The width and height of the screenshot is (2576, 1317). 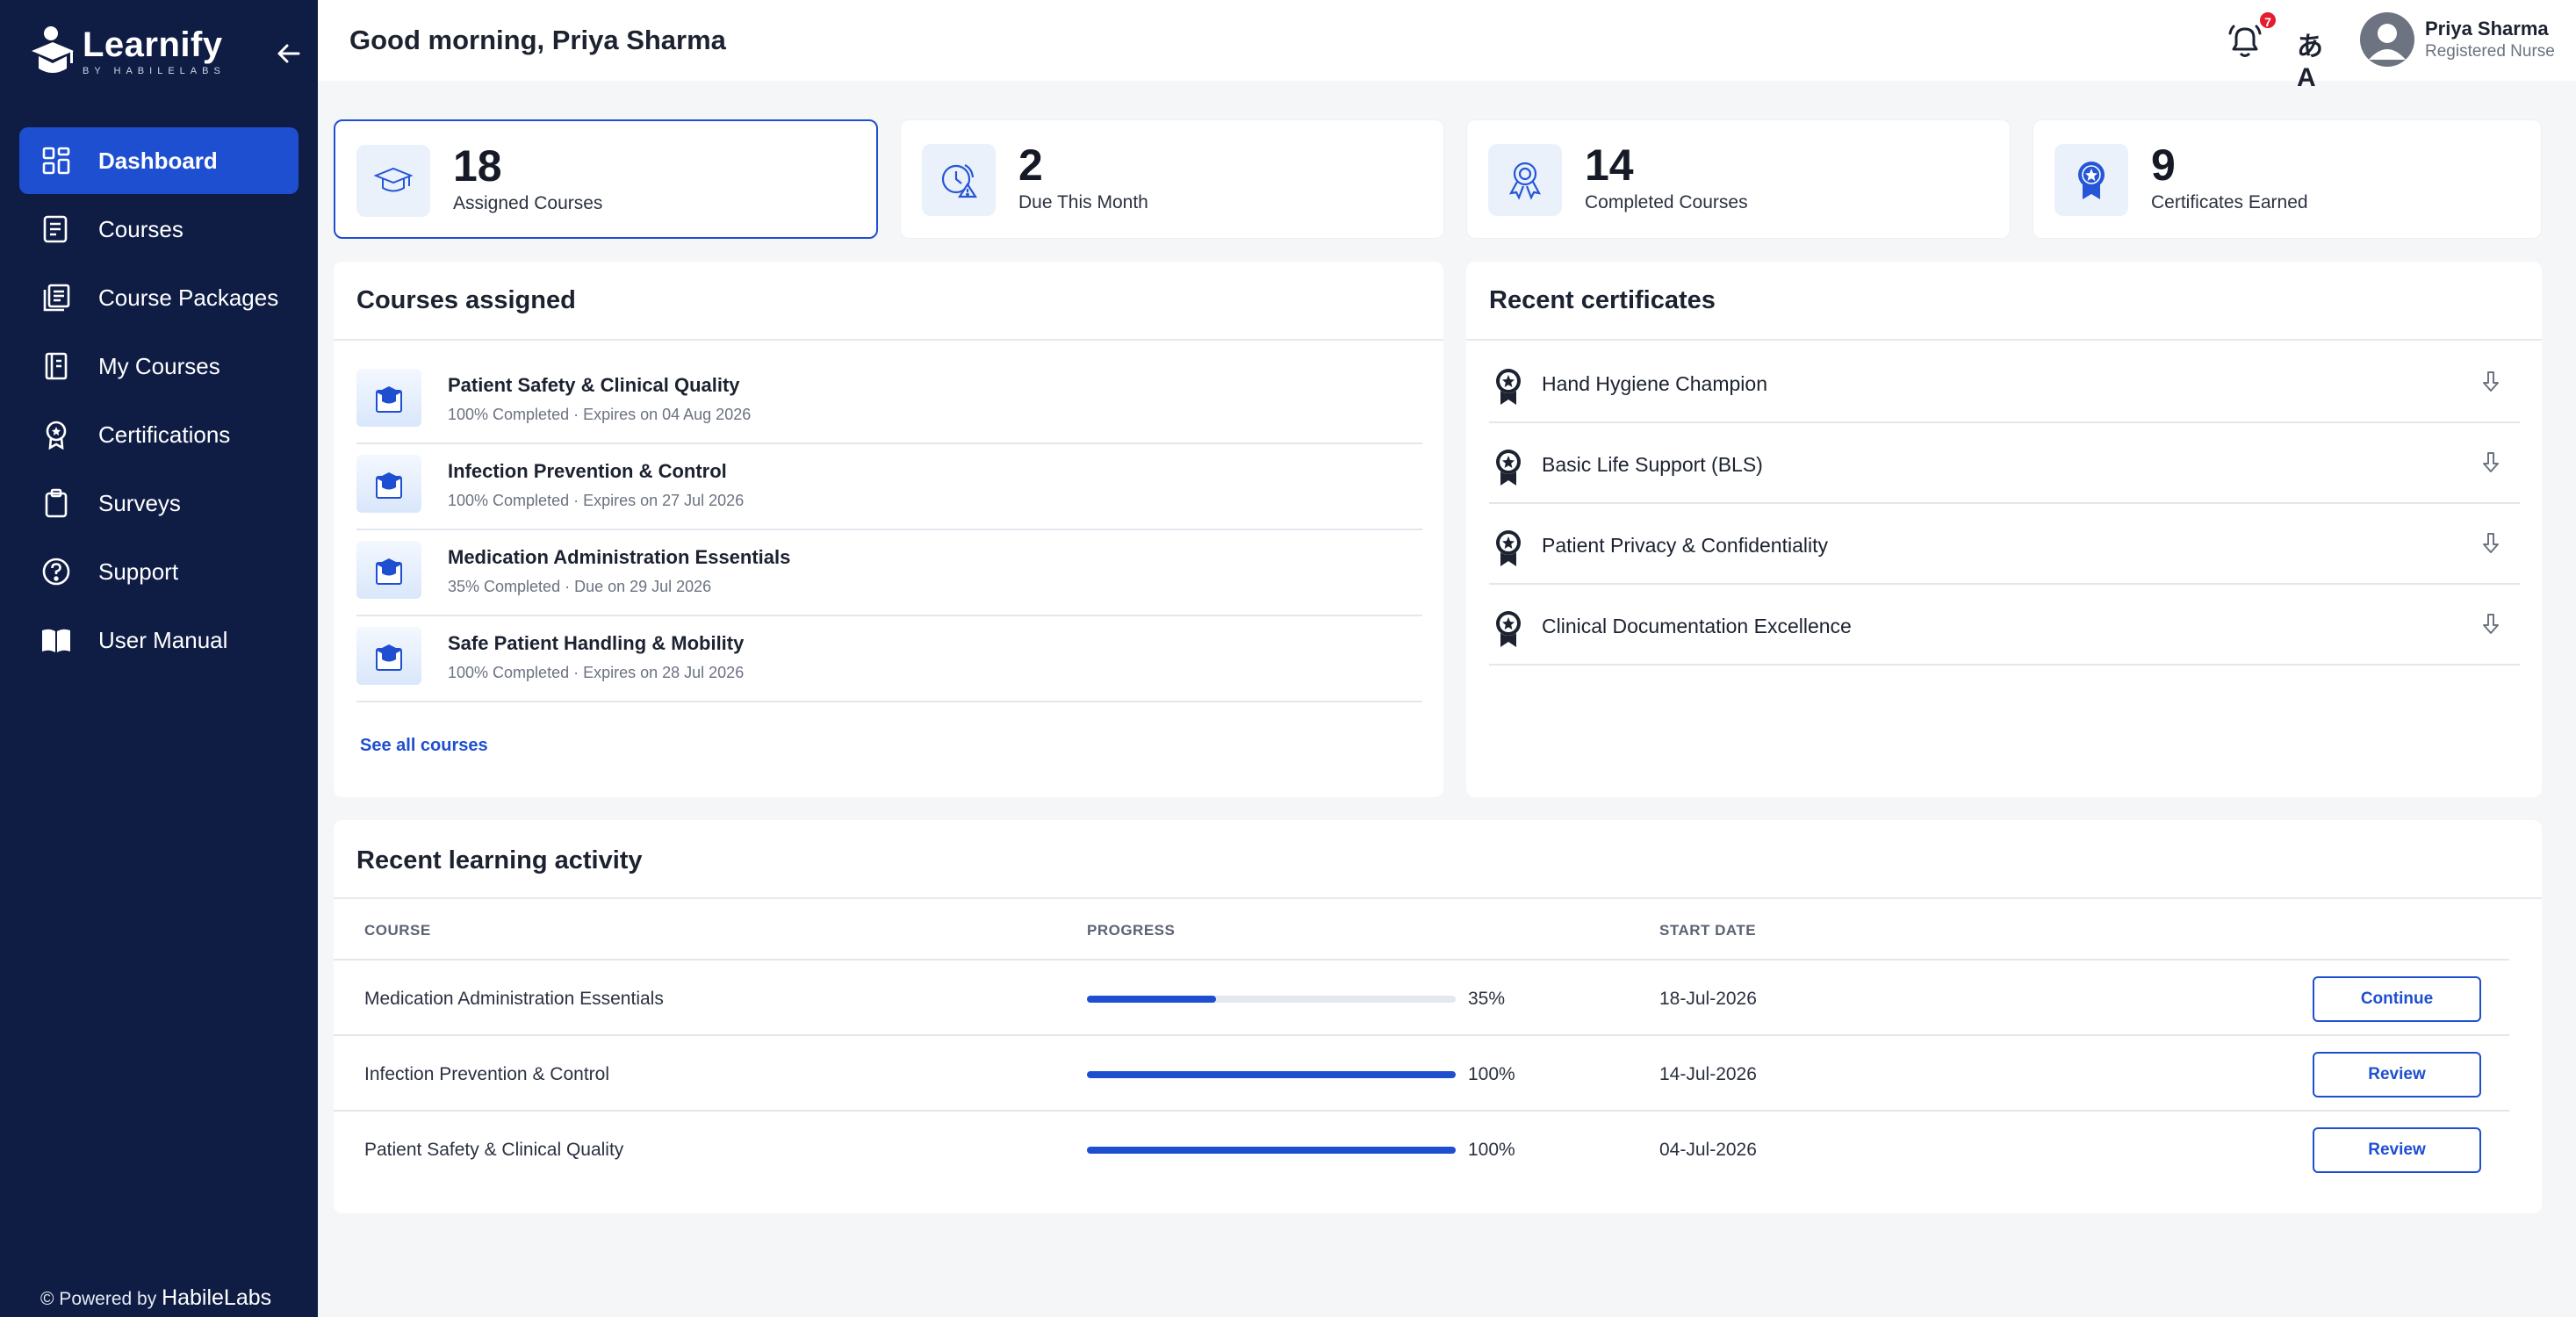 I want to click on user-icon, so click(x=2387, y=42).